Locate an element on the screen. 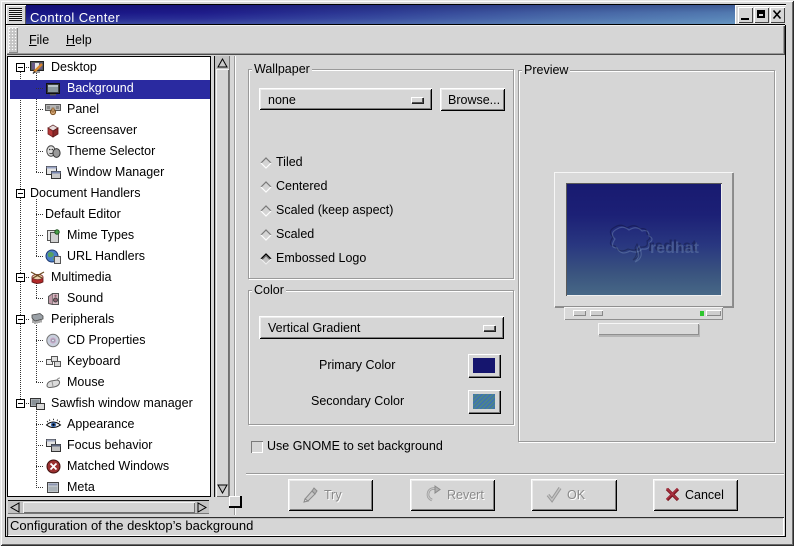 The width and height of the screenshot is (794, 546). svg-text: redhat is located at coordinates (675, 248).